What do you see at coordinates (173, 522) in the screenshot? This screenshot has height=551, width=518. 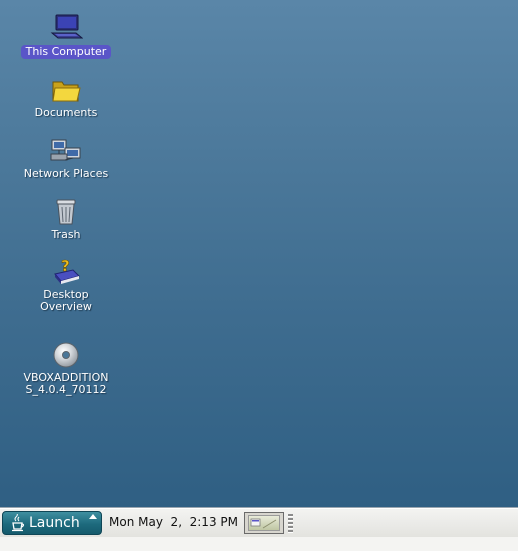 I see `clock: Mon May 2, 2:13 PM` at bounding box center [173, 522].